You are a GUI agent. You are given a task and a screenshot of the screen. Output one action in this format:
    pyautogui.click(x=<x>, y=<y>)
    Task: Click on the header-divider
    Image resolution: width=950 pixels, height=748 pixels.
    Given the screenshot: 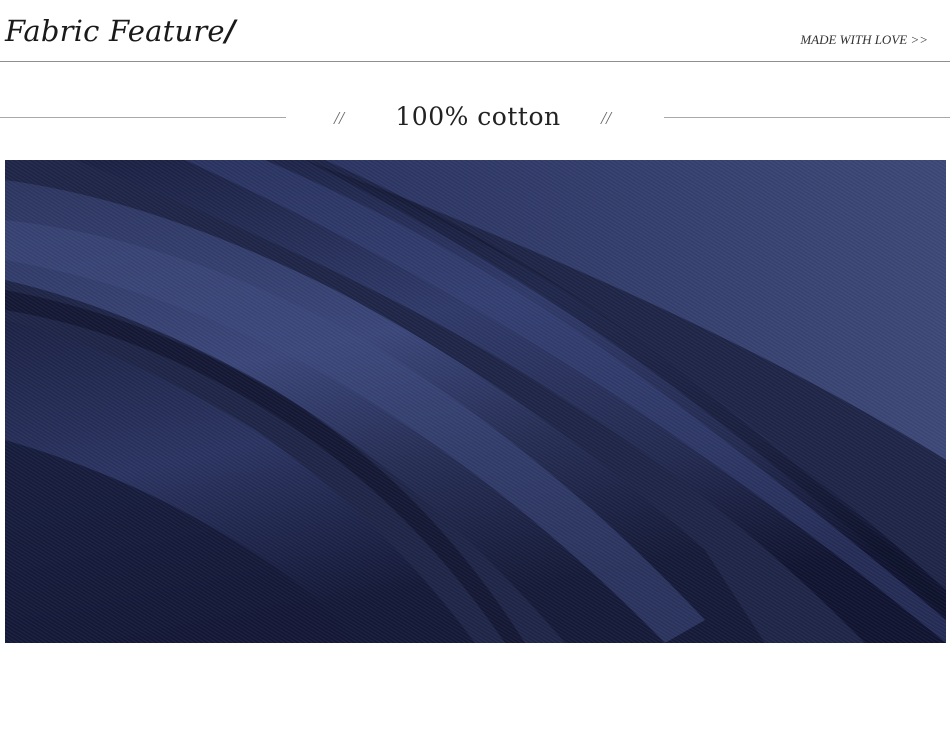 What is the action you would take?
    pyautogui.click(x=475, y=61)
    